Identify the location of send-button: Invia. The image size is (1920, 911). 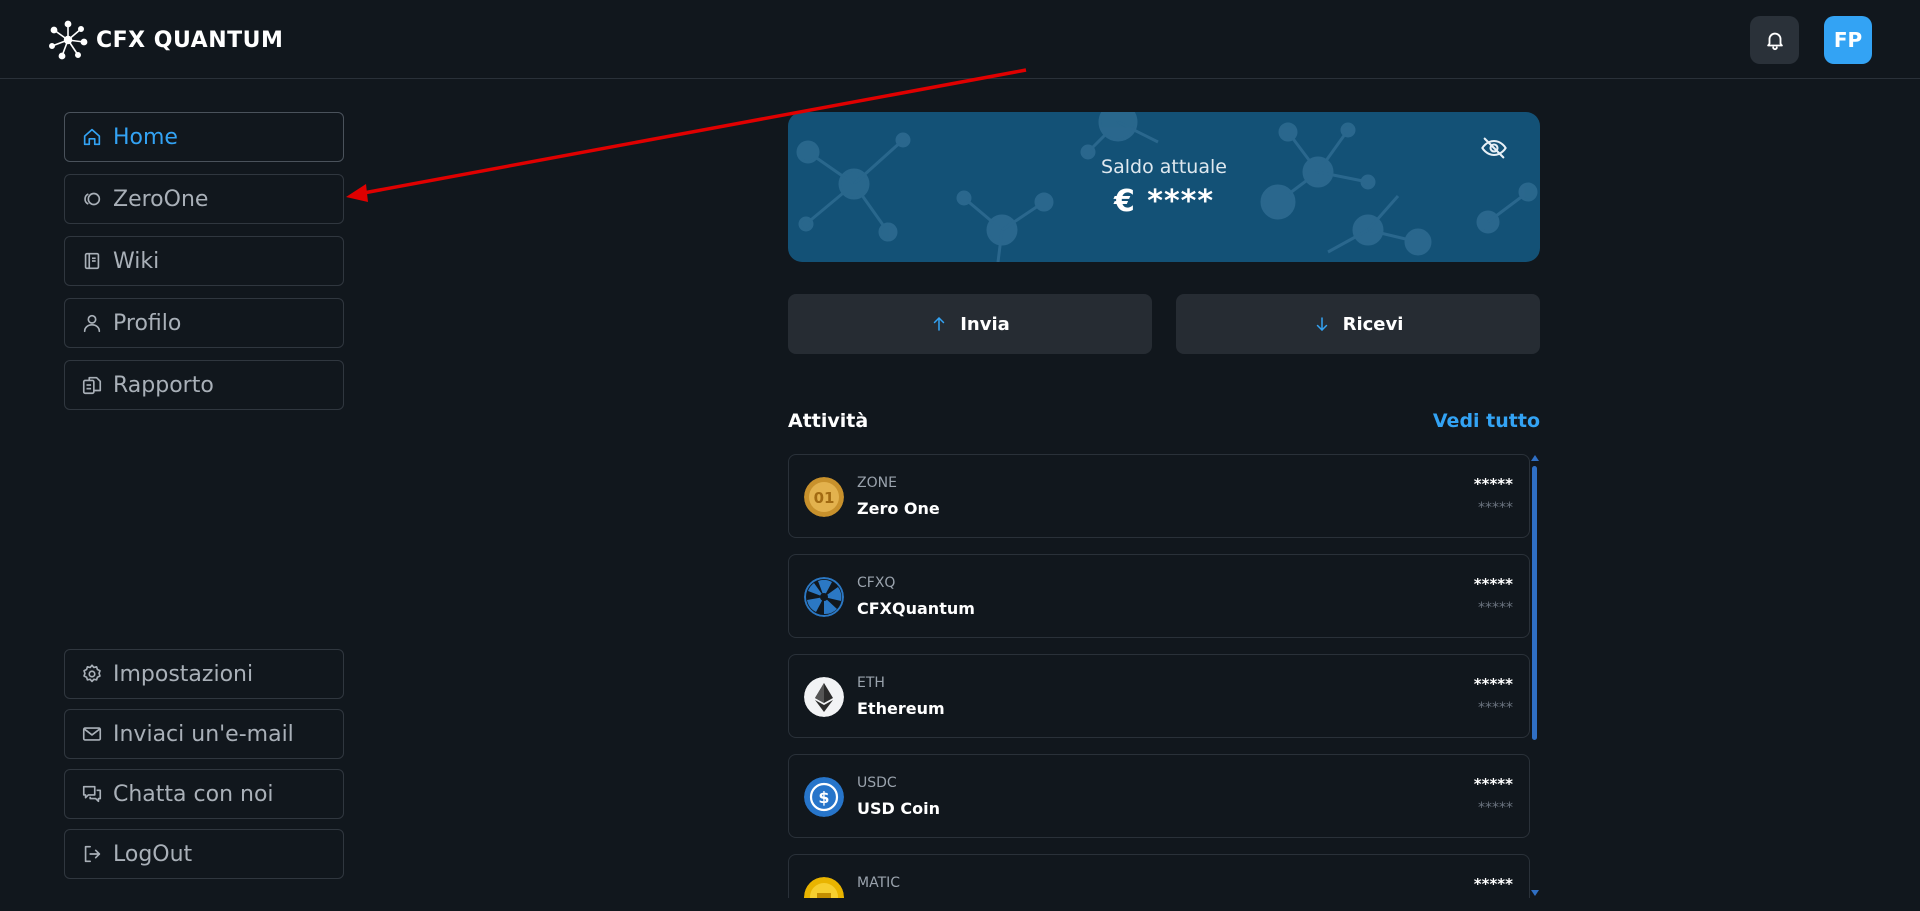
(970, 324).